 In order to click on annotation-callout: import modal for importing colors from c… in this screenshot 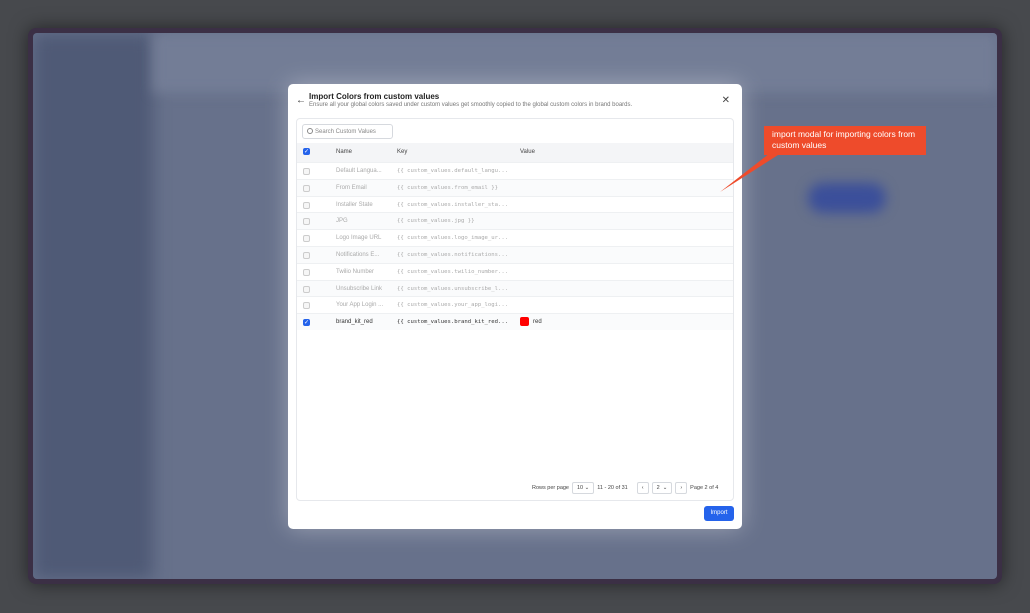, I will do `click(845, 140)`.